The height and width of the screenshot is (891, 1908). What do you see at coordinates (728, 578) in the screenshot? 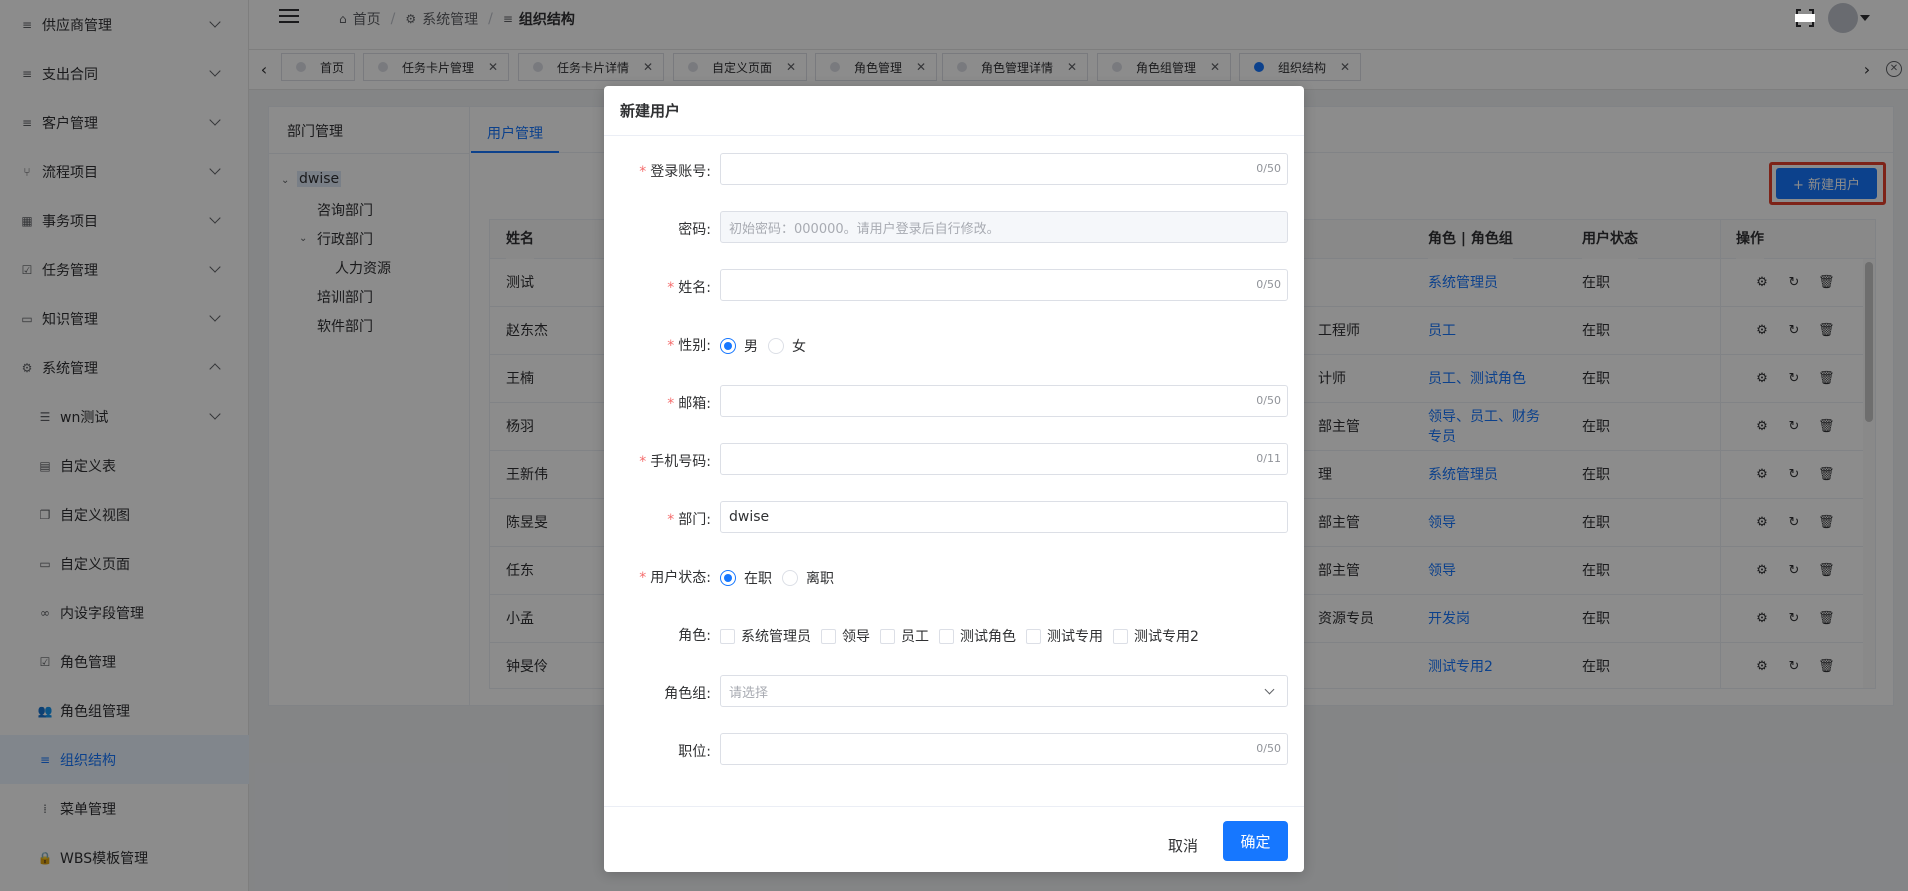
I see `status-radio-active` at bounding box center [728, 578].